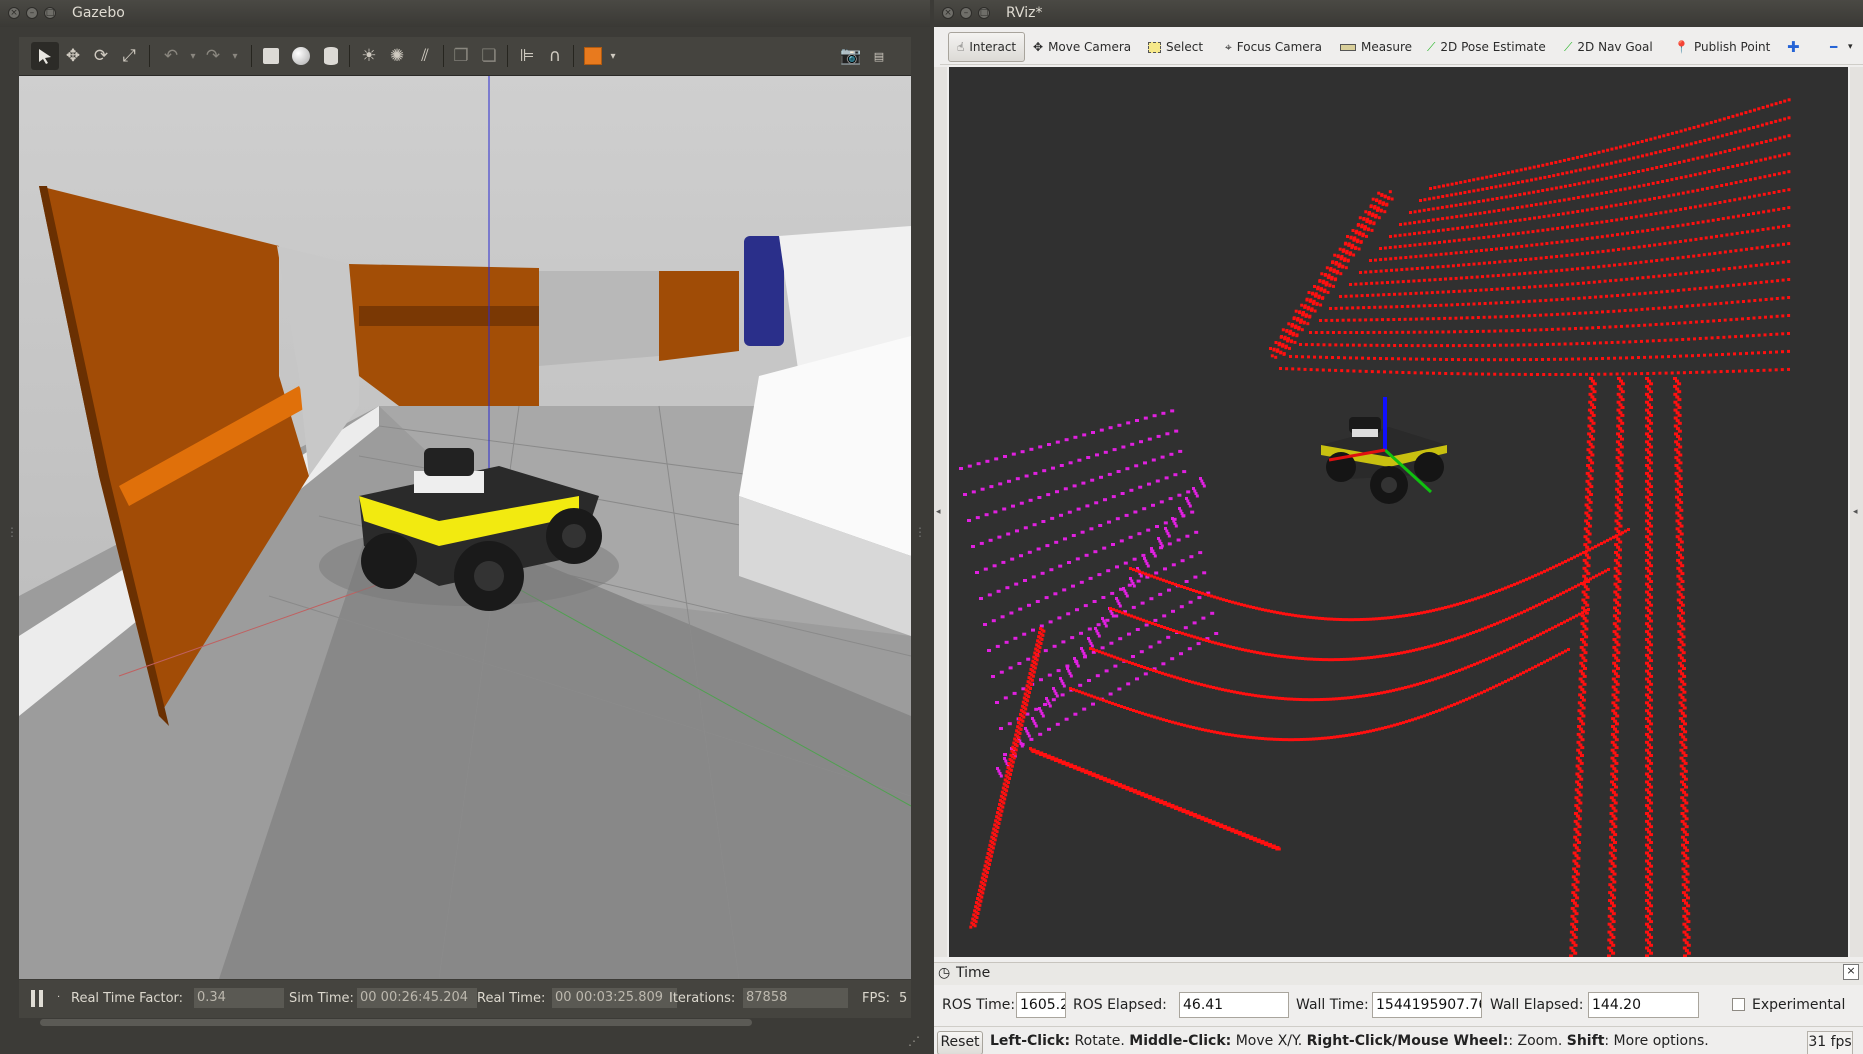 Image resolution: width=1863 pixels, height=1054 pixels. What do you see at coordinates (1030, 1041) in the screenshot?
I see `help-left-click: Left-Click:` at bounding box center [1030, 1041].